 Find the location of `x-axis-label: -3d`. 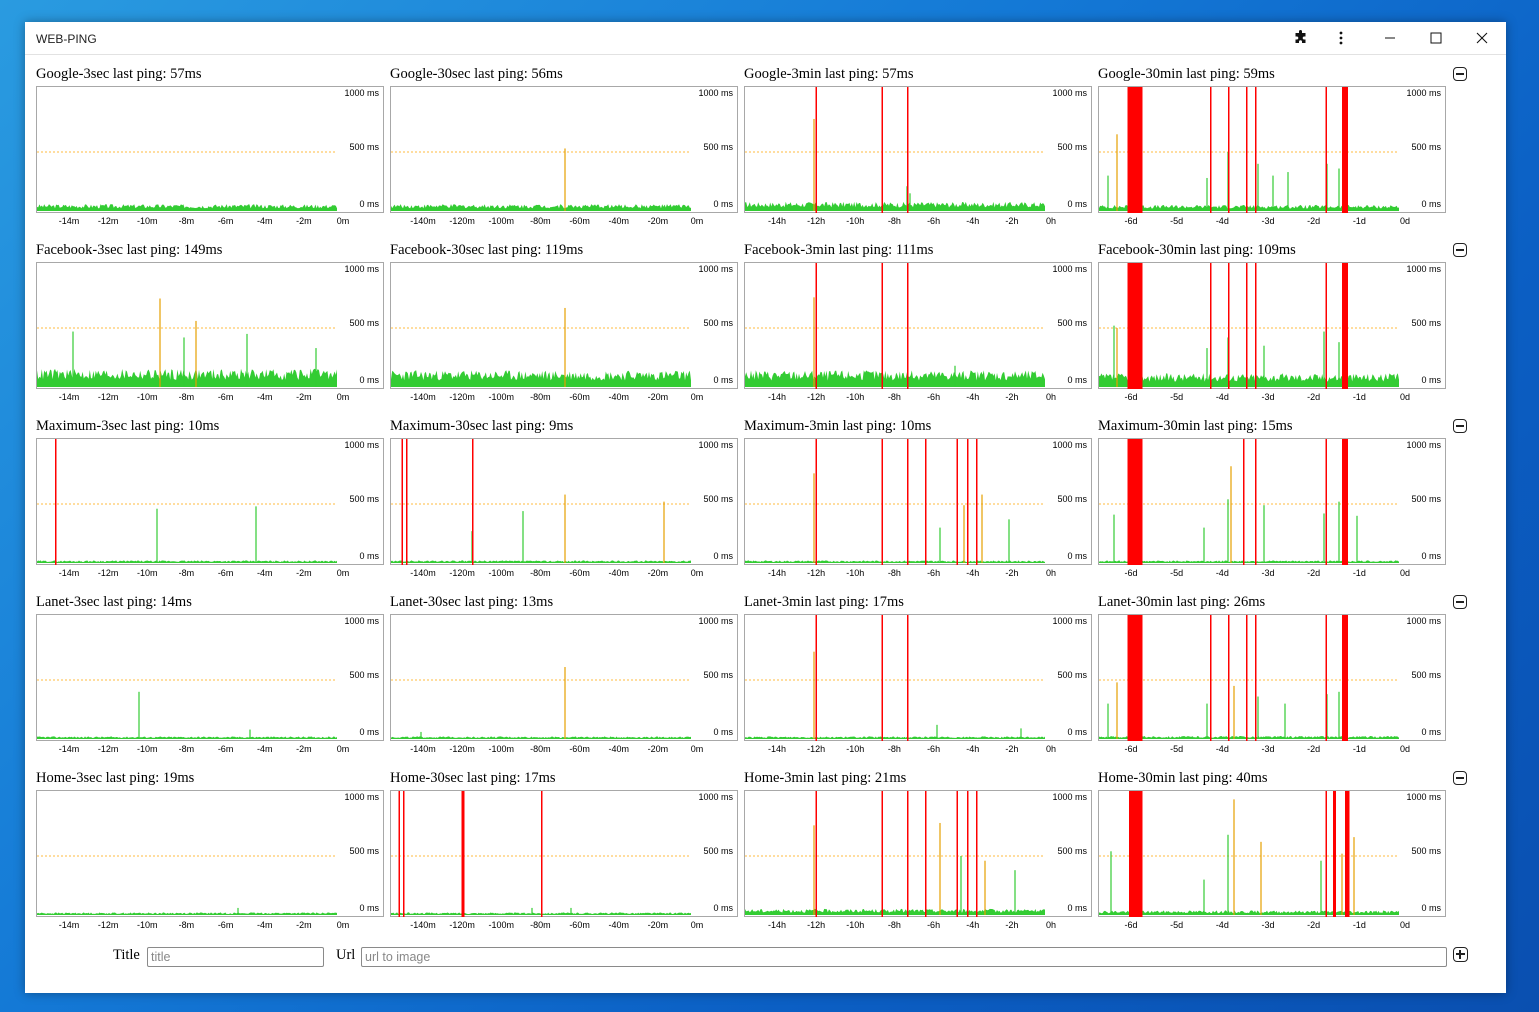

x-axis-label: -3d is located at coordinates (1267, 925).